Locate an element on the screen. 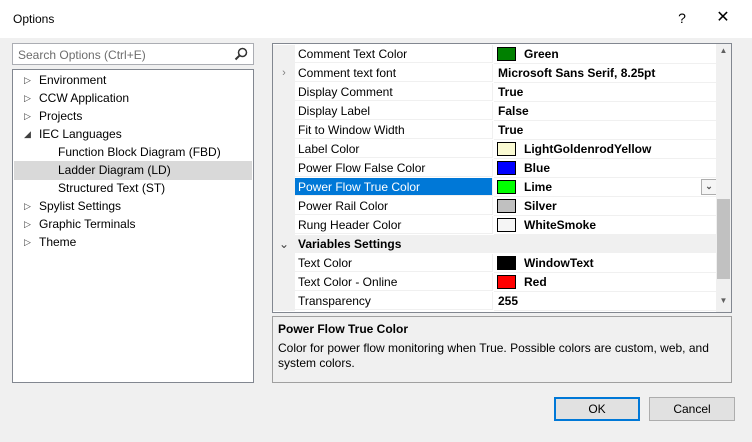 Image resolution: width=752 pixels, height=442 pixels. tree-item-label: Ladder Diagram (LD) is located at coordinates (114, 170).